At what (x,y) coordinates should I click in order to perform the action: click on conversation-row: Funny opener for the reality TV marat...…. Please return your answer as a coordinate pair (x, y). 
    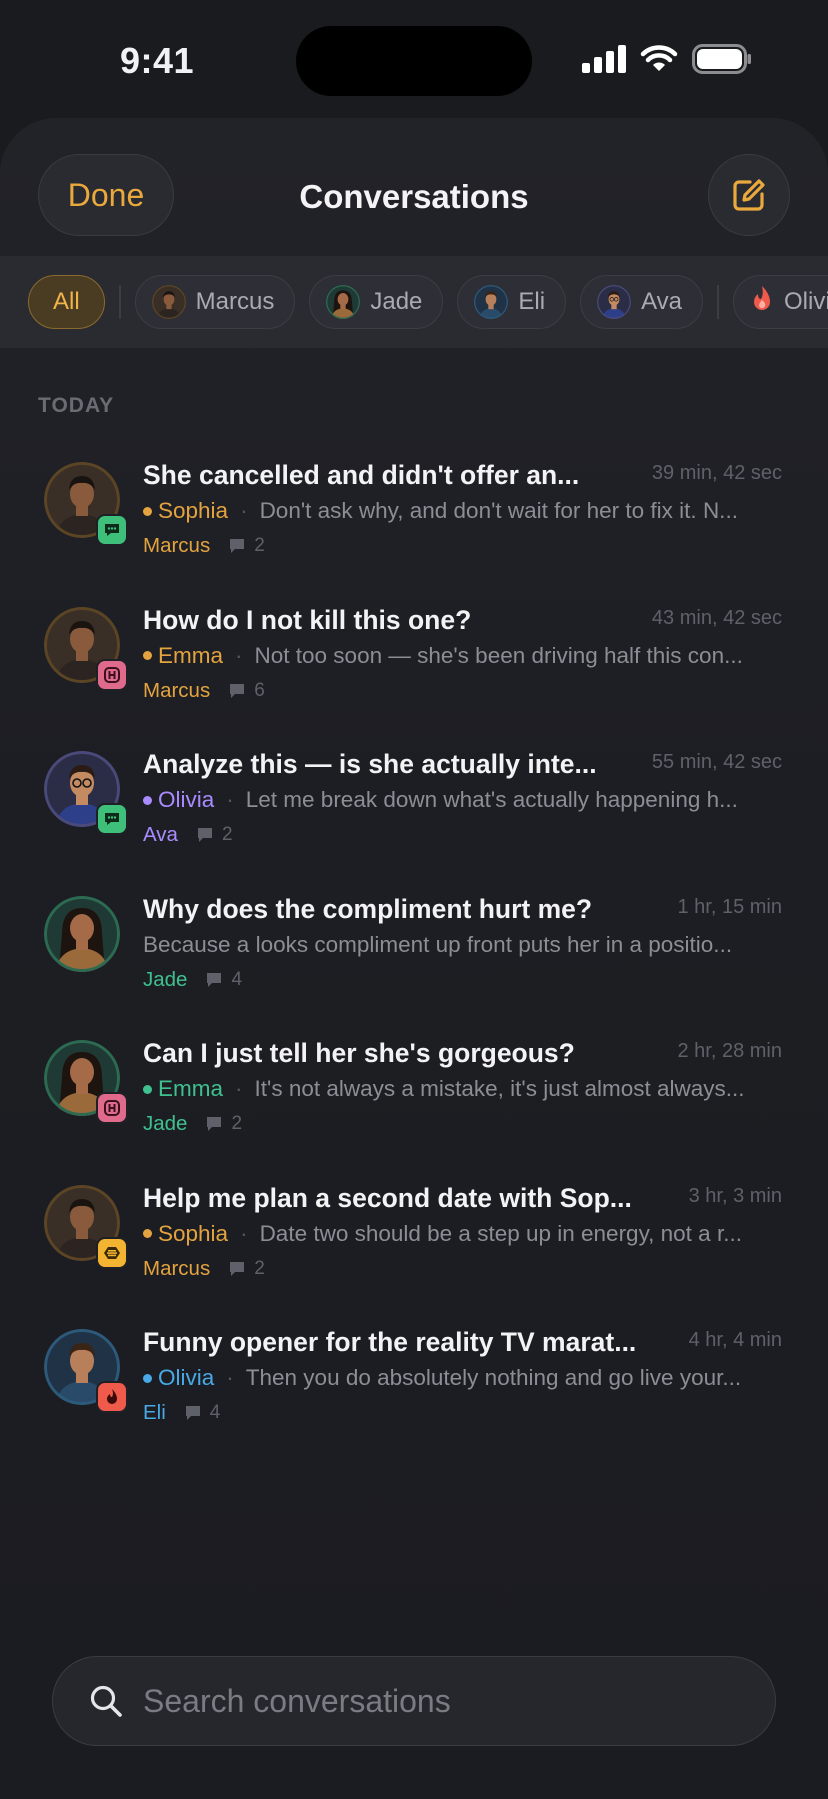
    Looking at the image, I should click on (414, 1381).